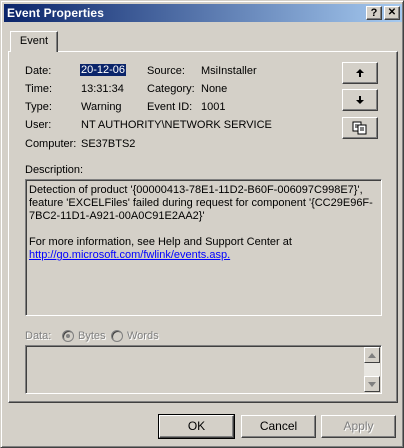  Describe the element at coordinates (51, 144) in the screenshot. I see `computer-label: Computer:` at that location.